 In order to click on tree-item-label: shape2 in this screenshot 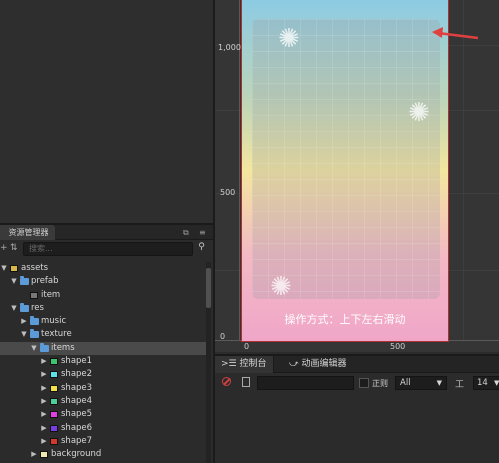, I will do `click(77, 374)`.